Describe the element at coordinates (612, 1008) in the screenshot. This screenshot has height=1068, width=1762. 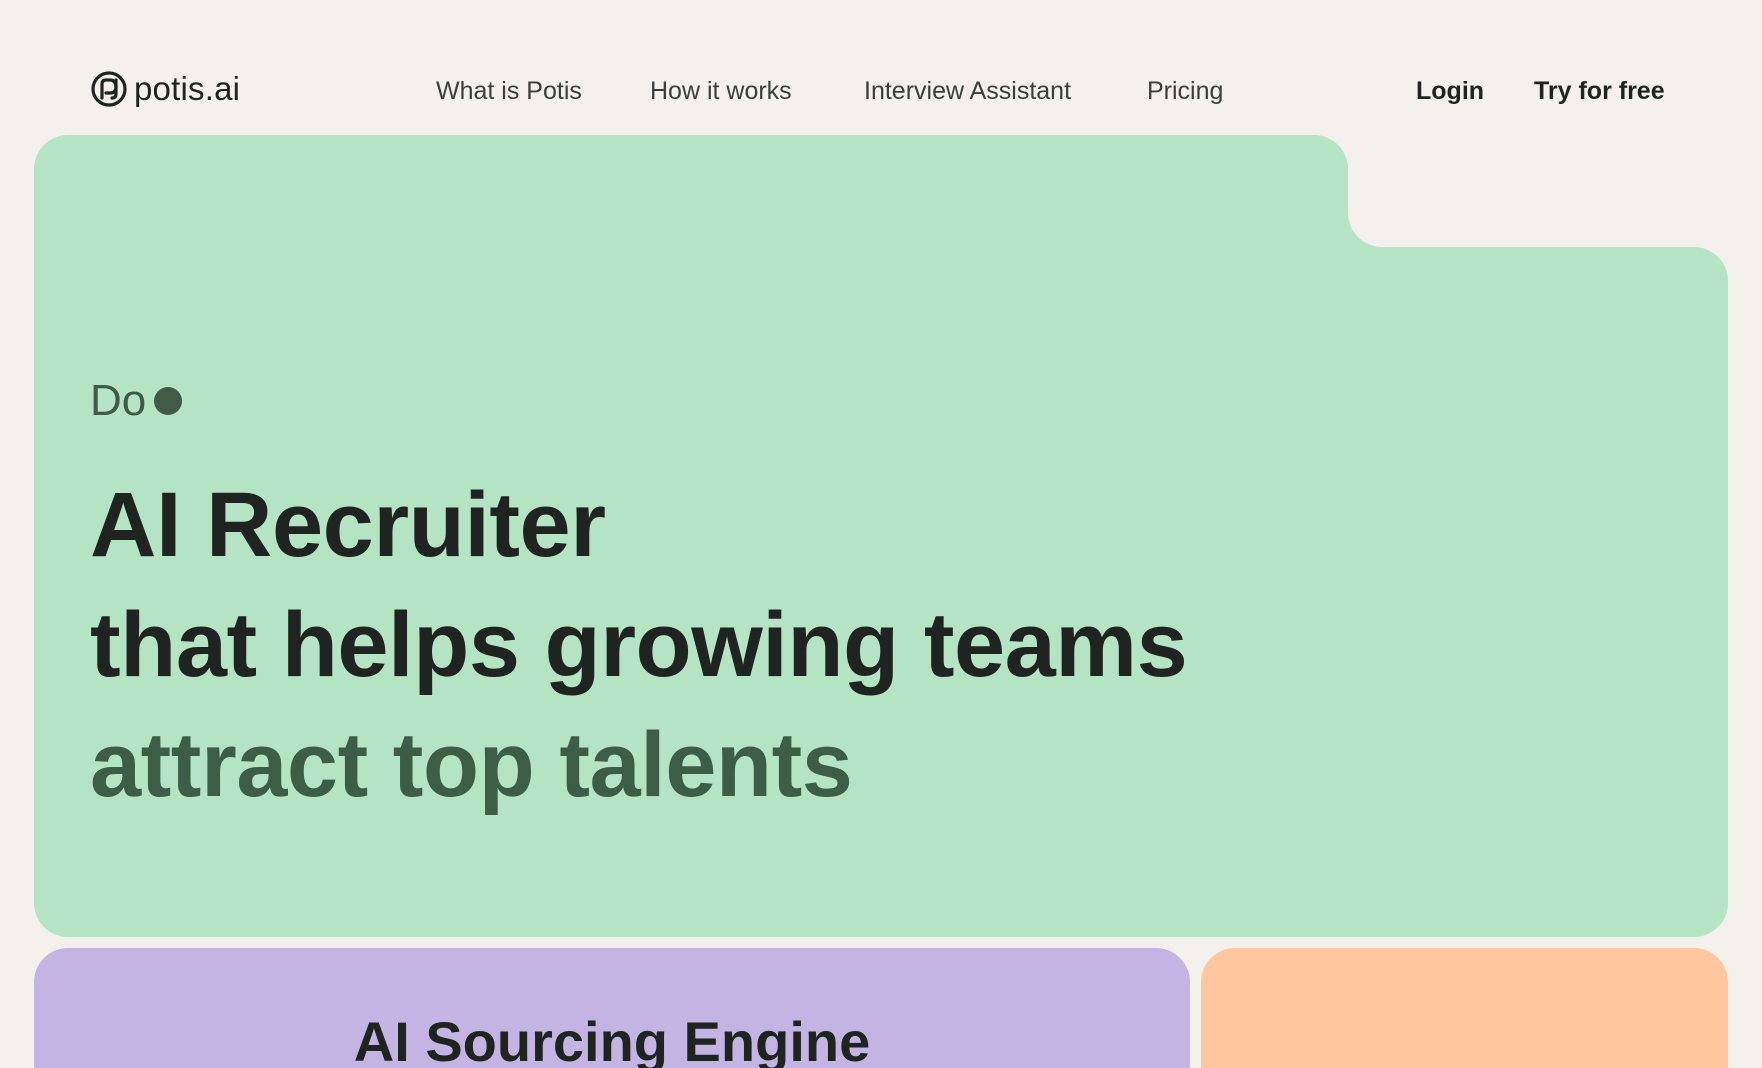
I see `purple-feature-card: AI Sourcing Engine` at that location.